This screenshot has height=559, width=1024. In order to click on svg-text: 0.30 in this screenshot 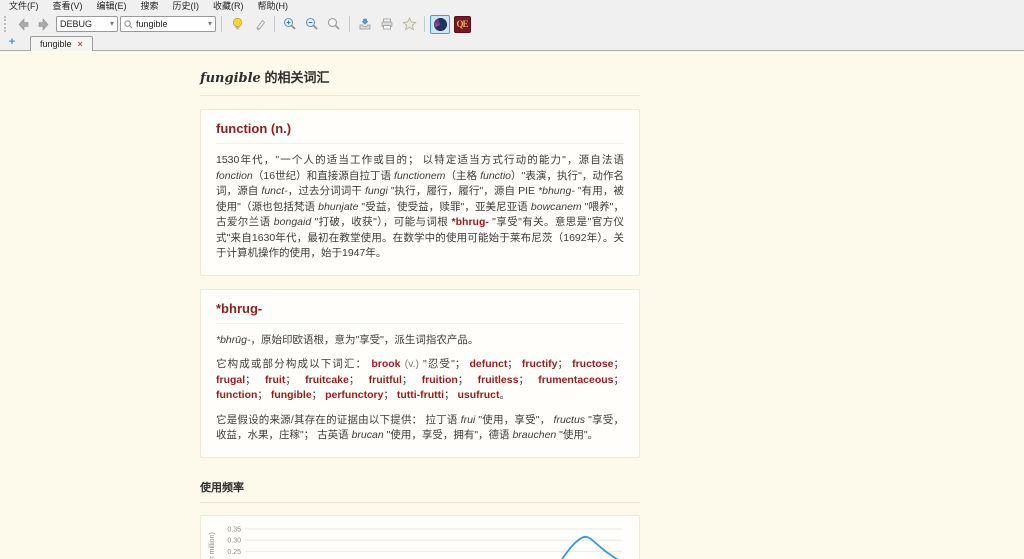, I will do `click(234, 541)`.